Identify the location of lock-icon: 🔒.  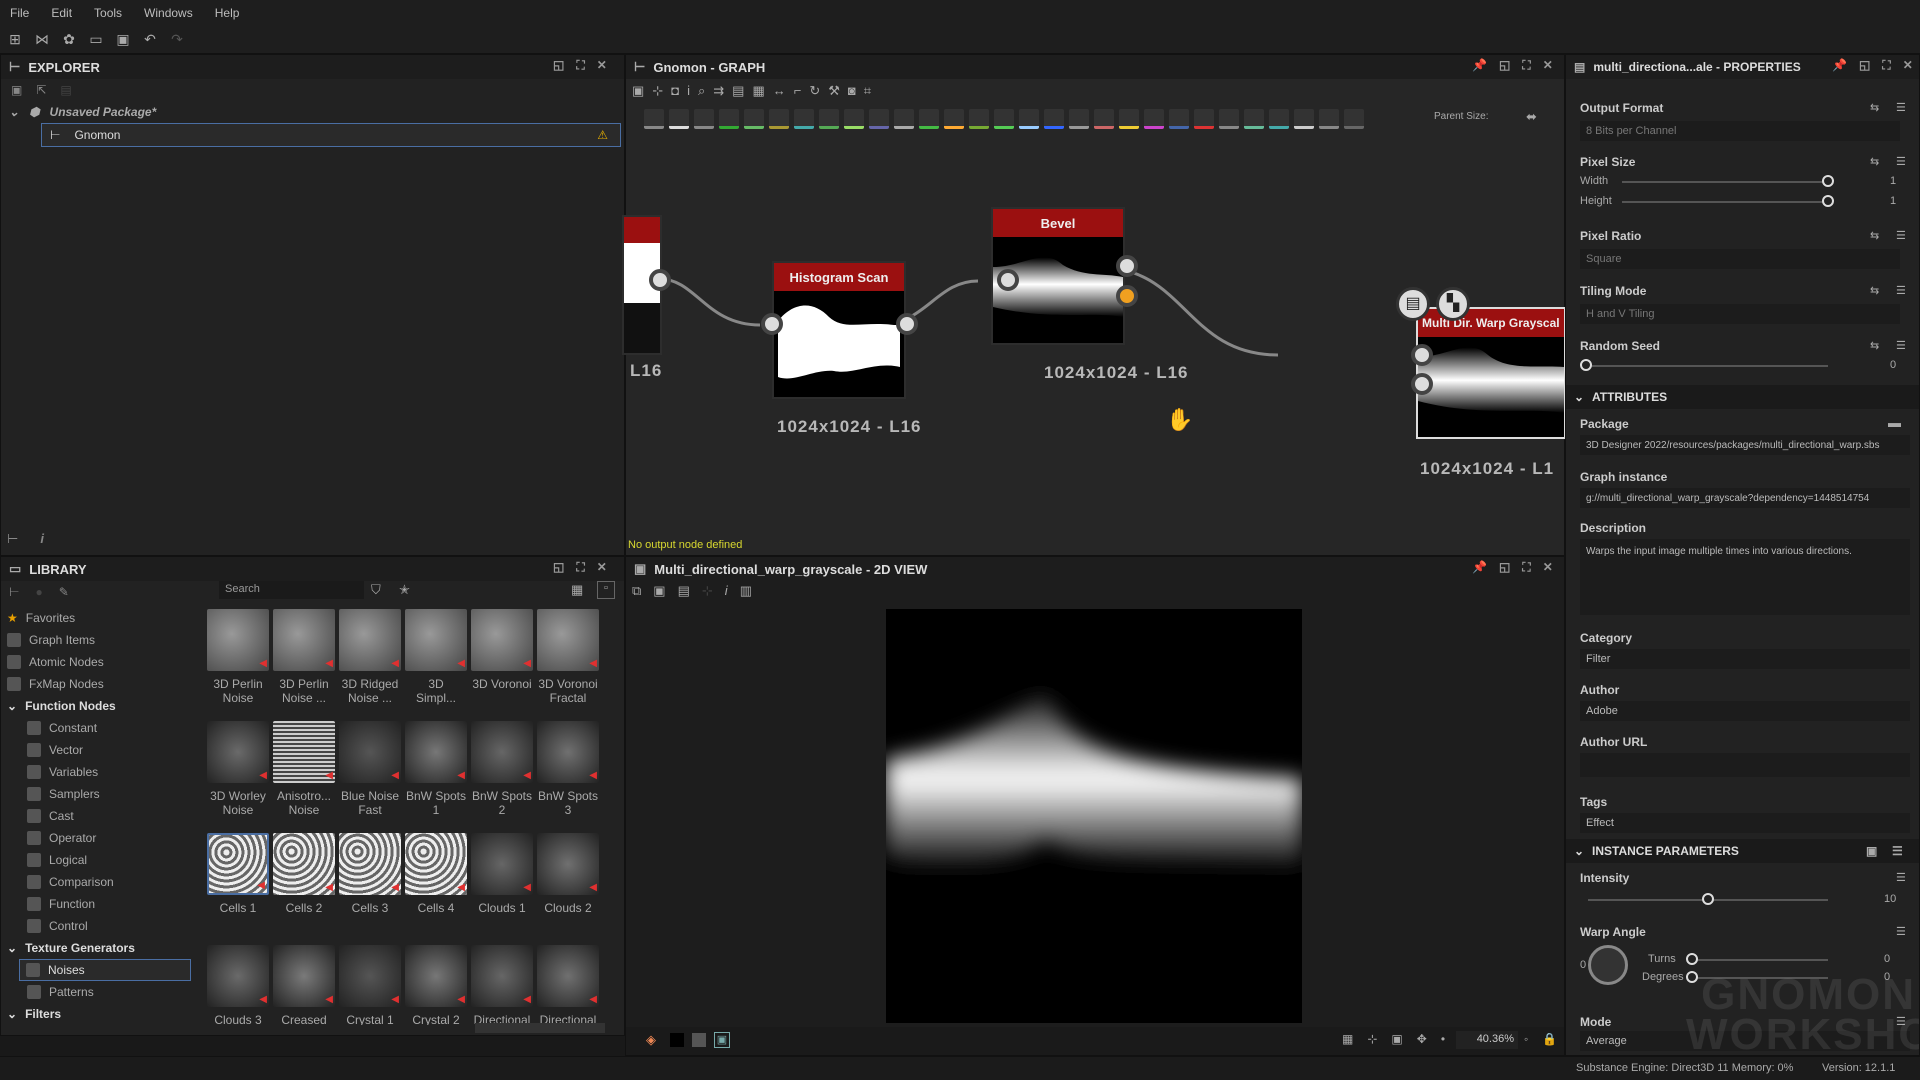
(1549, 1039).